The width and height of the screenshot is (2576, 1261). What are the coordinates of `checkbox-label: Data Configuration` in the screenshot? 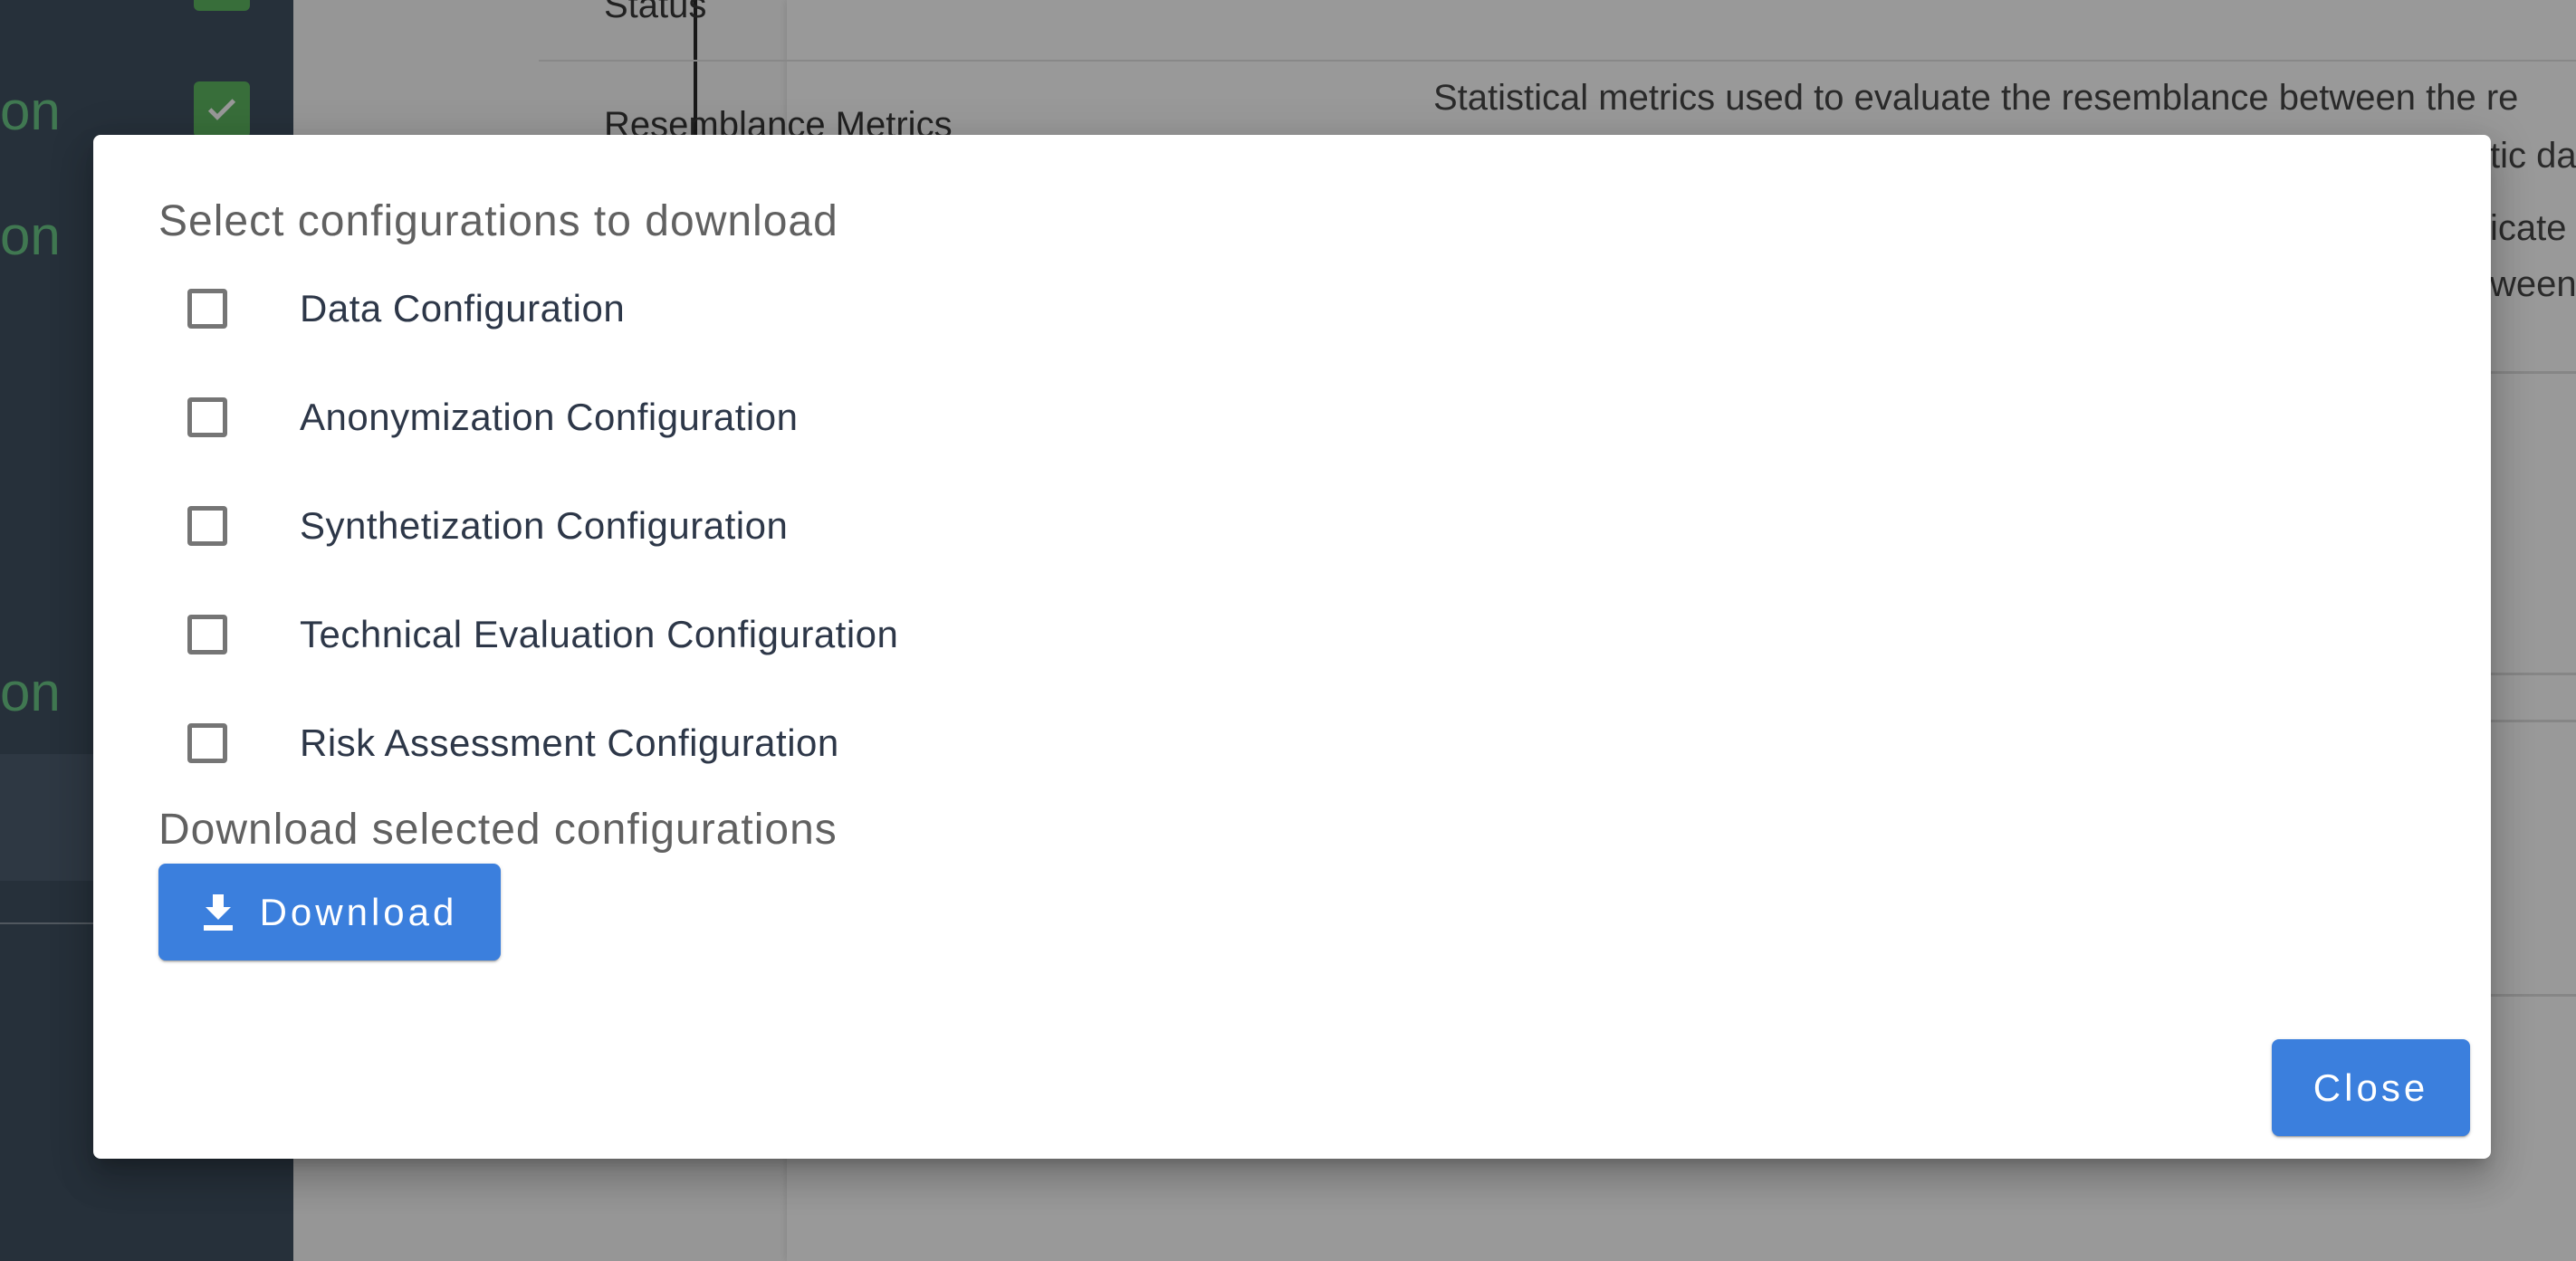 It's located at (462, 308).